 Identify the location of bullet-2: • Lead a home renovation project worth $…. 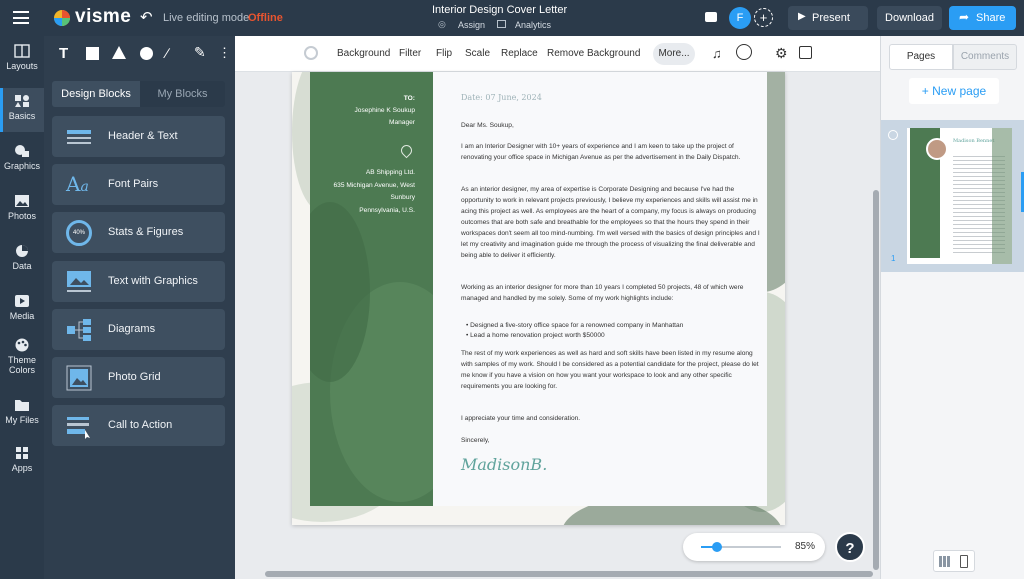
(618, 335).